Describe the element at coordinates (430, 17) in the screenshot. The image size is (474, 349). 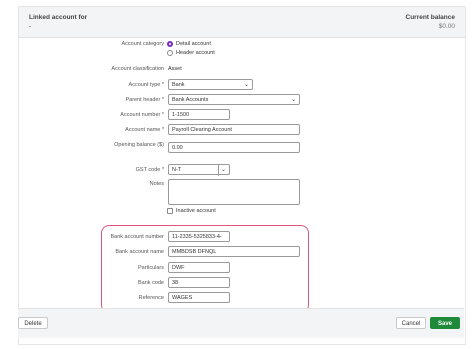
I see `current-balance-label: Current balance` at that location.